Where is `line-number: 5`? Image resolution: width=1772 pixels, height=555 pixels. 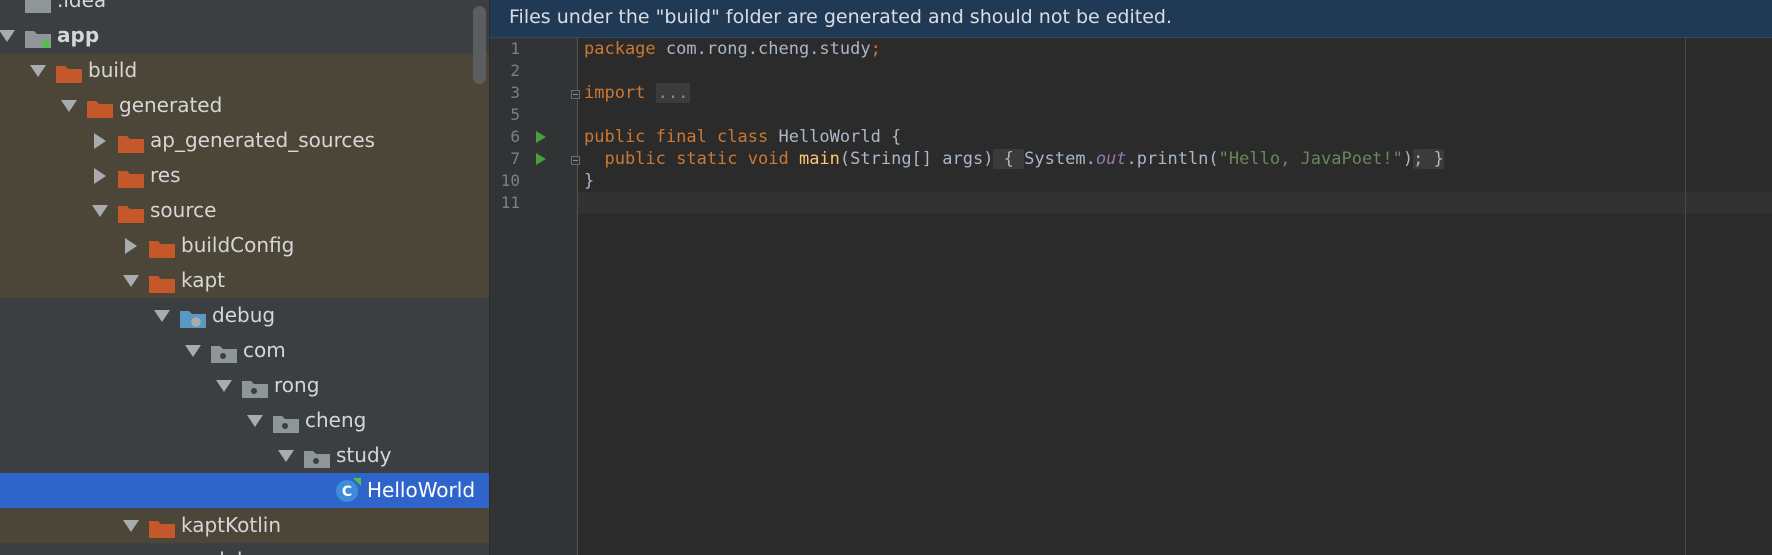
line-number: 5 is located at coordinates (515, 114).